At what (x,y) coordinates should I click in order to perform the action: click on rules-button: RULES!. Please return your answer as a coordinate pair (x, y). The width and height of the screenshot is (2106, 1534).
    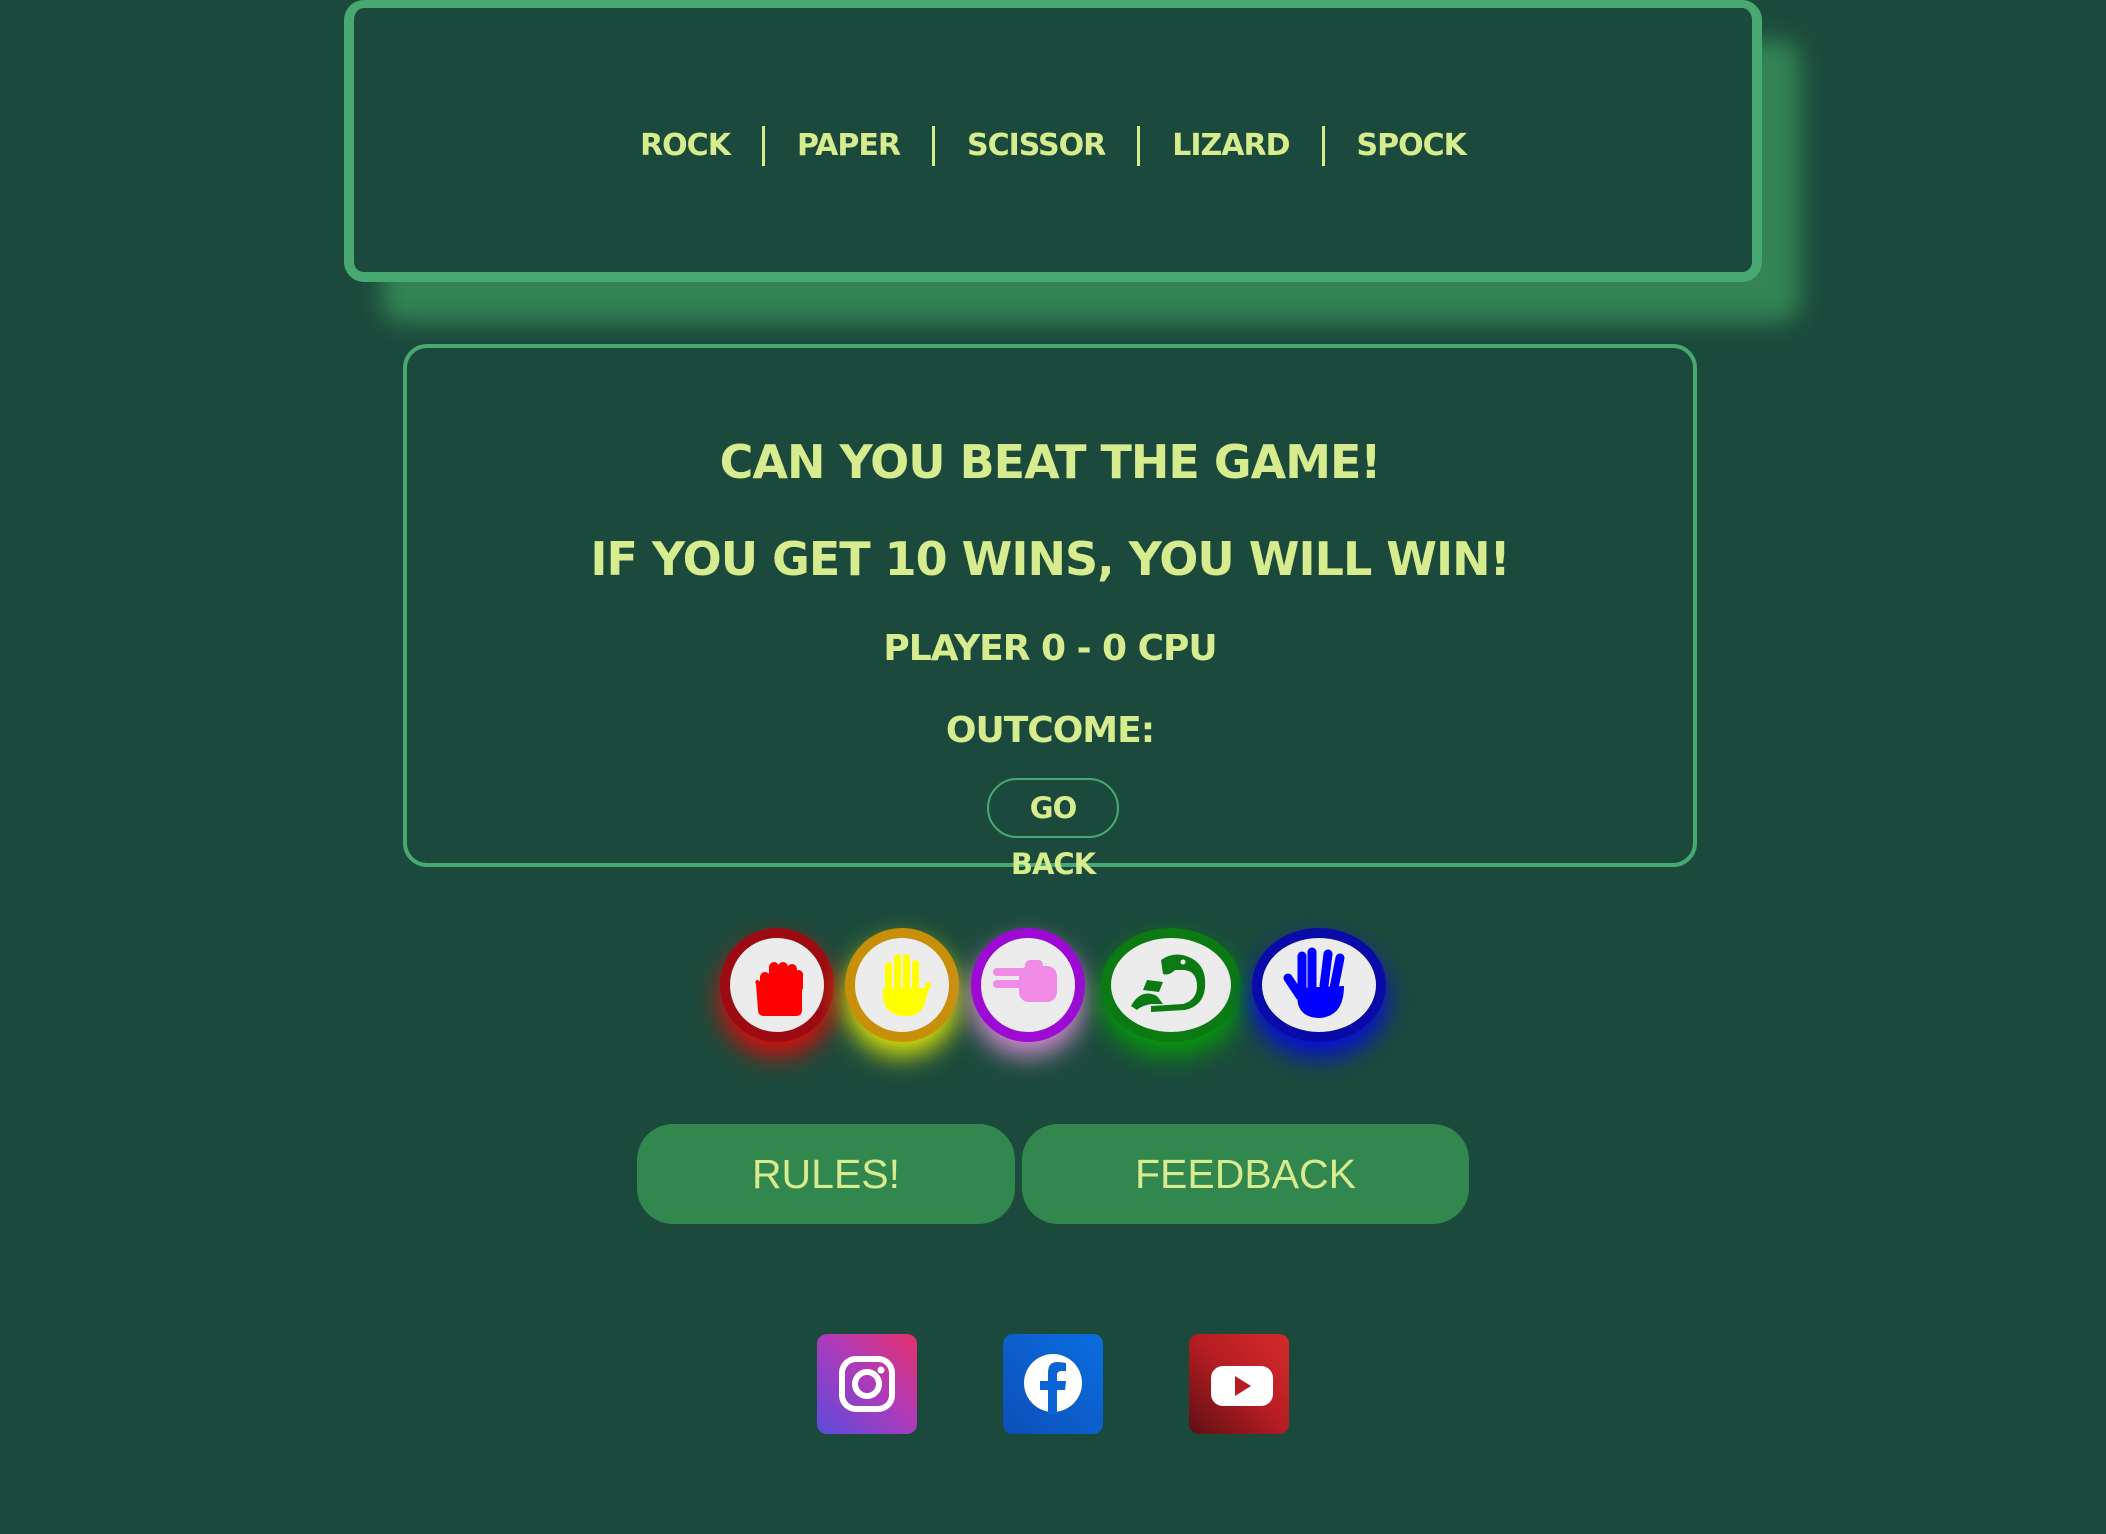
    Looking at the image, I should click on (826, 1174).